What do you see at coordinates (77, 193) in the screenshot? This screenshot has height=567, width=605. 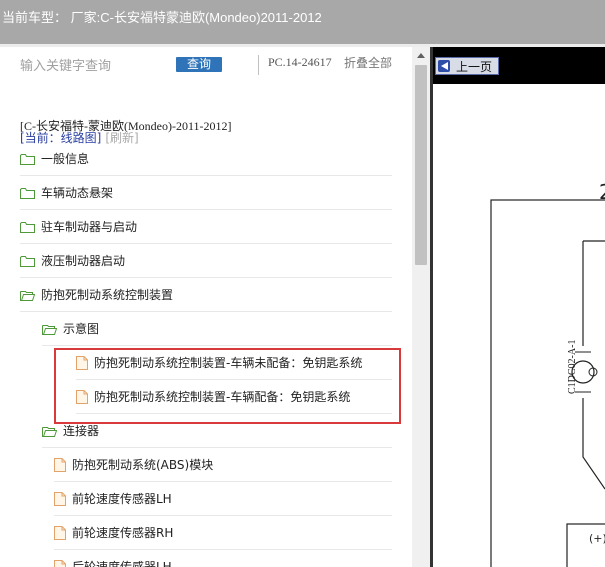 I see `tree-item-label: 车辆动态悬架` at bounding box center [77, 193].